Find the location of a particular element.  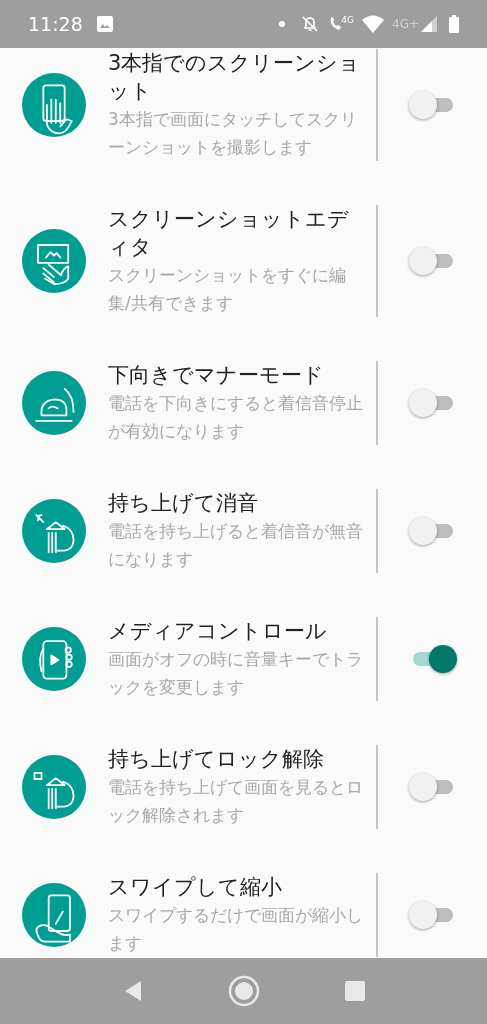

setting-description: スワイプするだけで画面が縮小します is located at coordinates (236, 929).